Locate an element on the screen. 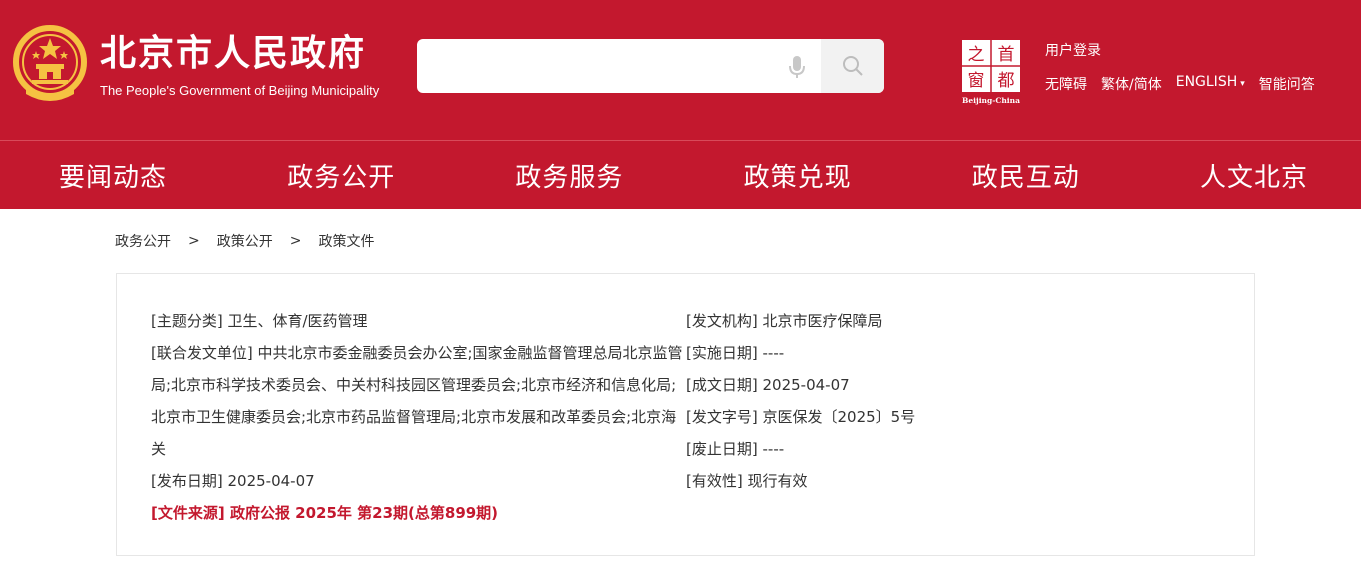 Image resolution: width=1361 pixels, height=561 pixels. breadcrumb-item-2: 政策公开 is located at coordinates (245, 241).